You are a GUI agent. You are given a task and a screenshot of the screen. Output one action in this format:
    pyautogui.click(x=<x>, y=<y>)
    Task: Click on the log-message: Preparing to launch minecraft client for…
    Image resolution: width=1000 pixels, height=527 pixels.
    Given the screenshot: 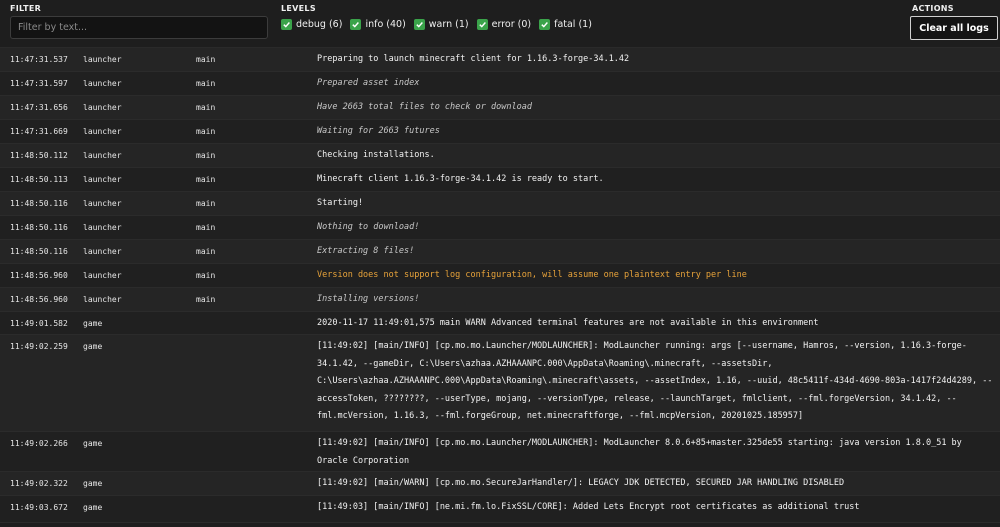 What is the action you would take?
    pyautogui.click(x=473, y=59)
    